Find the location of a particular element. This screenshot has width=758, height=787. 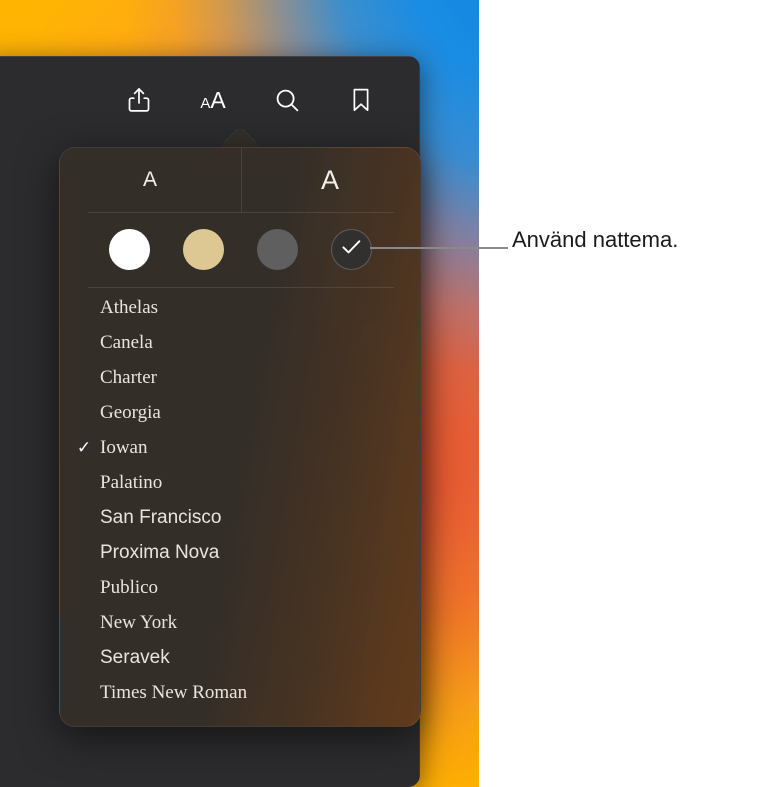

popover-pointer-arrow is located at coordinates (240, 139).